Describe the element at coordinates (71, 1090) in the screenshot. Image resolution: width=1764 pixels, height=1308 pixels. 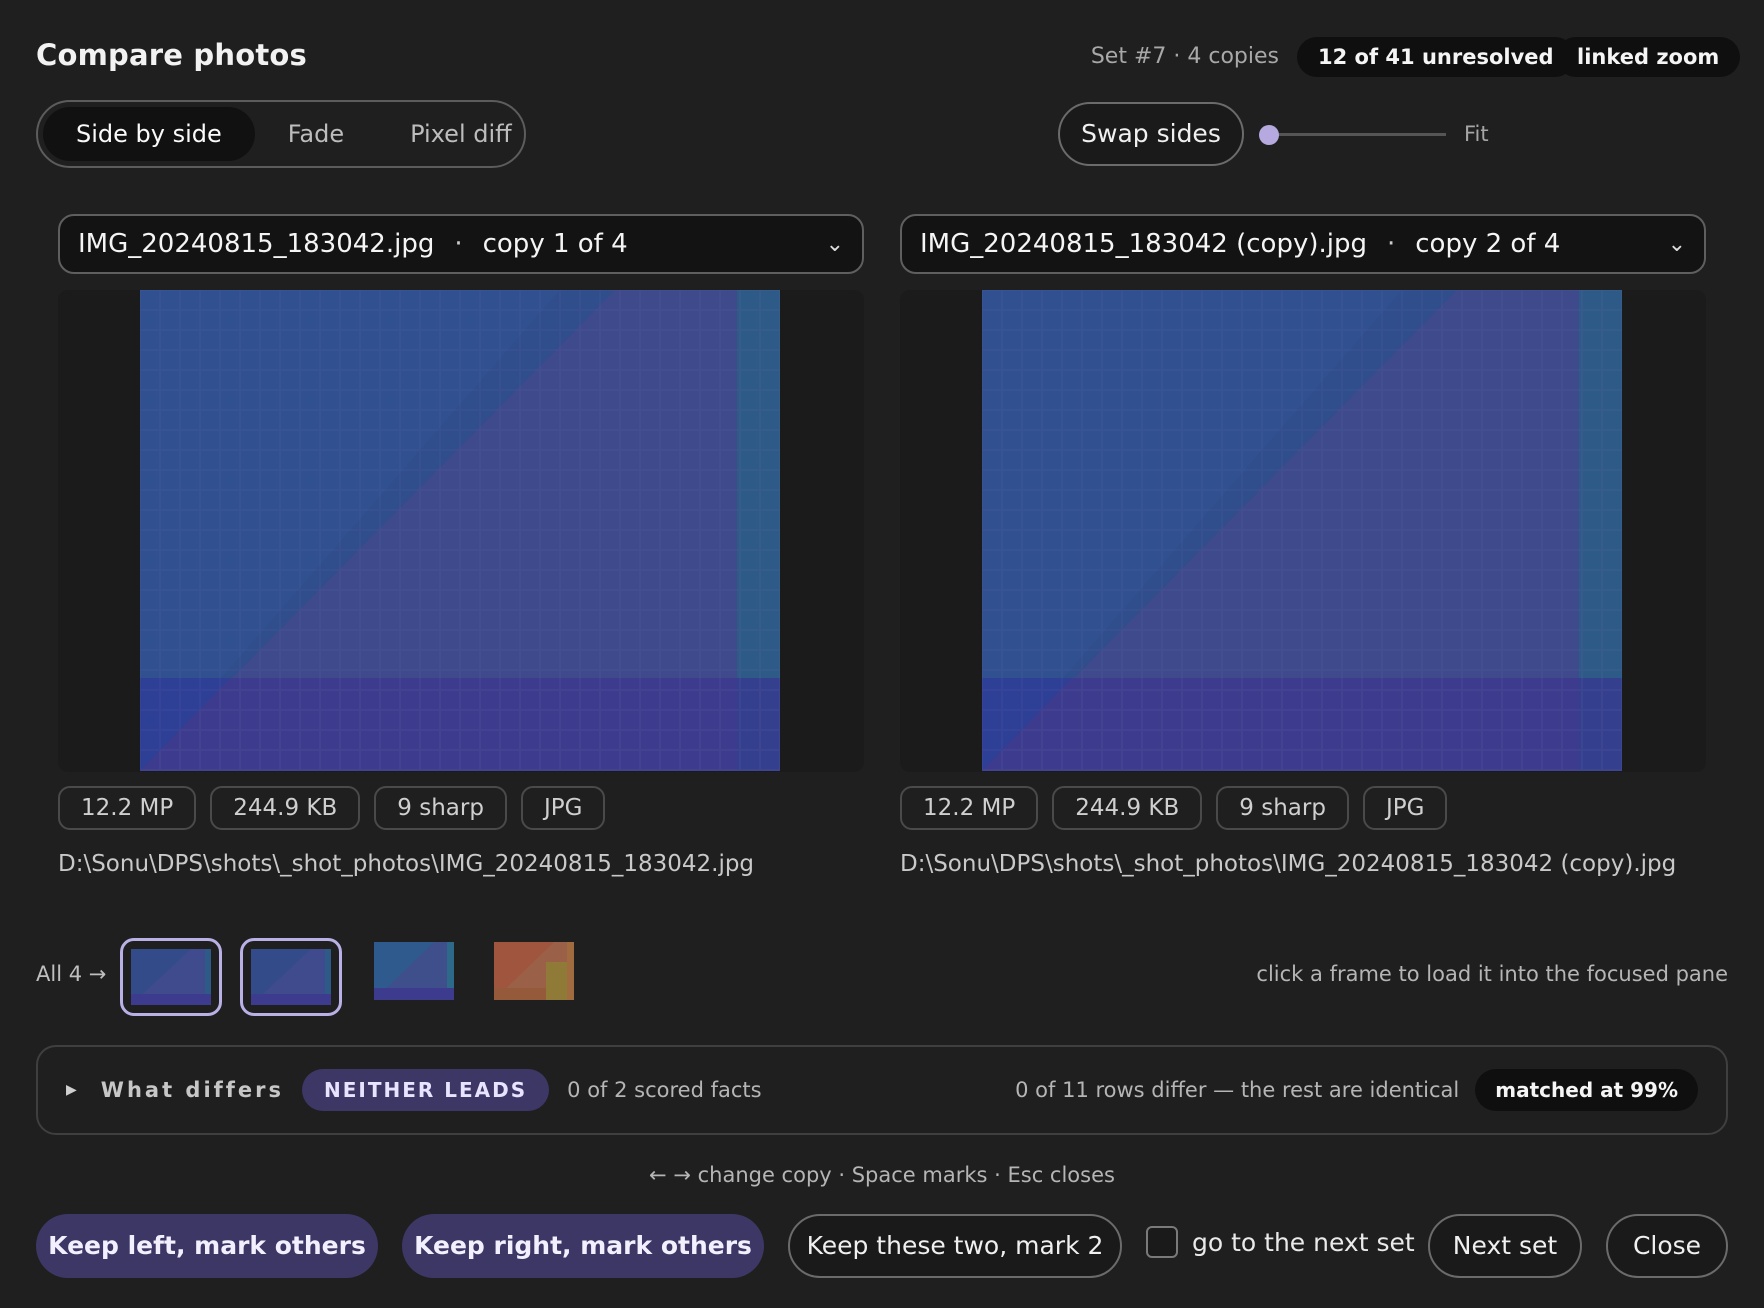
I see `expand-caret-icon: ▶` at that location.